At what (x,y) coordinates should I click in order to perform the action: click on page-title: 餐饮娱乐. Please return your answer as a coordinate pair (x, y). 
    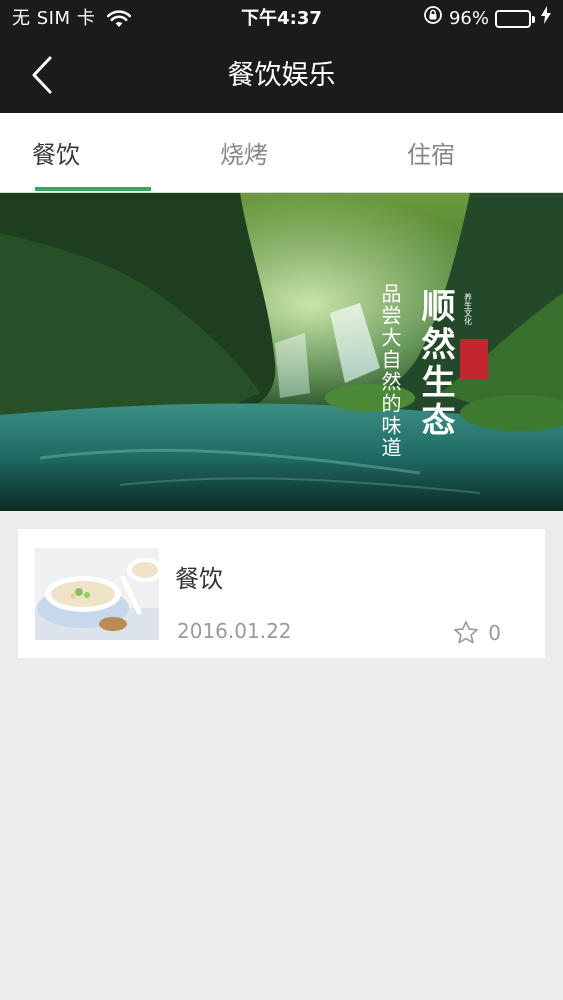
    Looking at the image, I should click on (281, 75).